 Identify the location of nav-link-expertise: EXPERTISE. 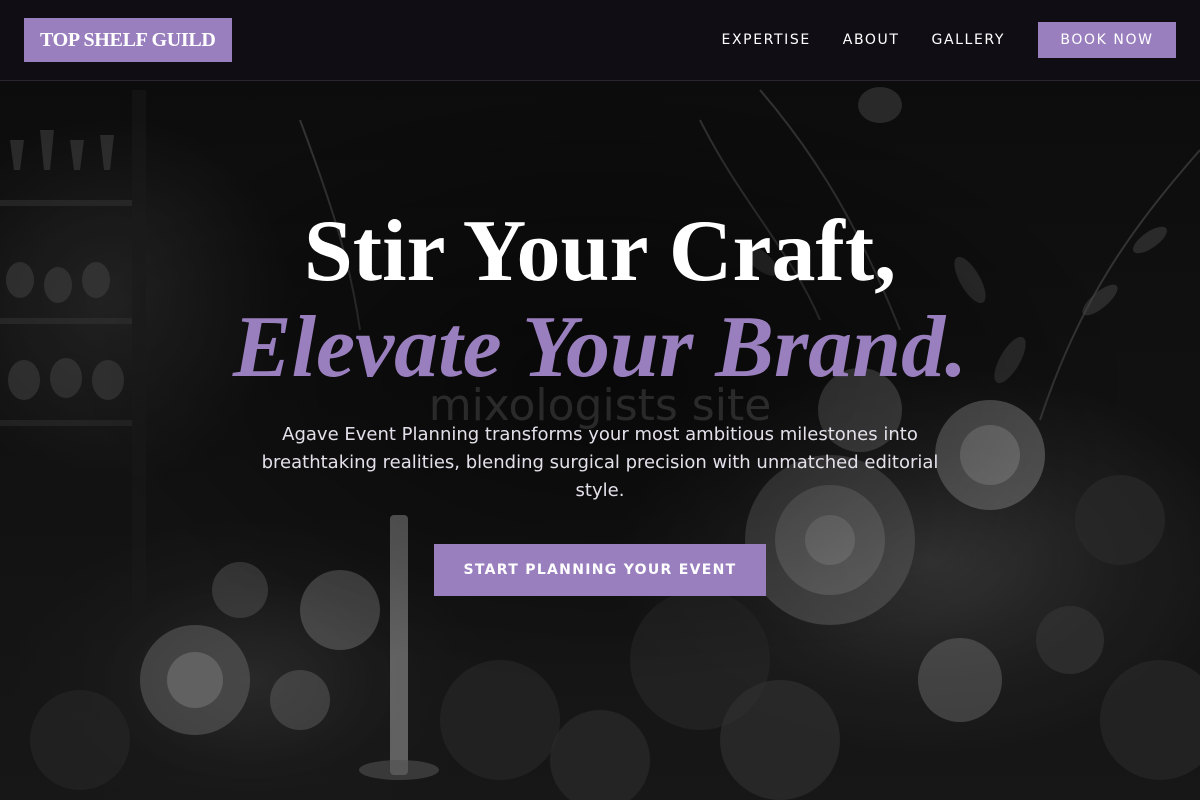
(766, 40).